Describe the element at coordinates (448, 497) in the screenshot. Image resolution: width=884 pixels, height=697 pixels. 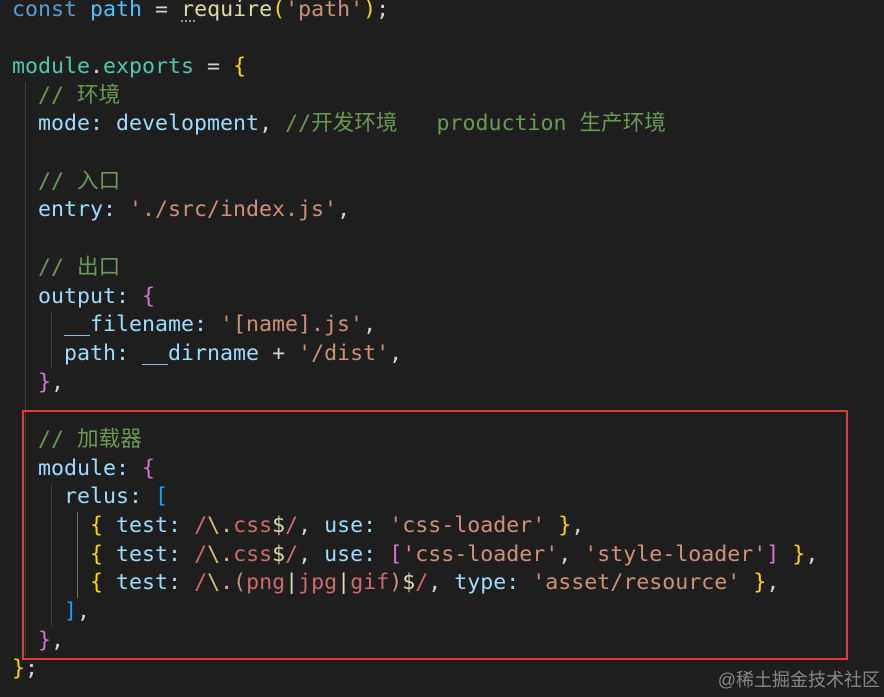
I see `code-line: relus: [` at that location.